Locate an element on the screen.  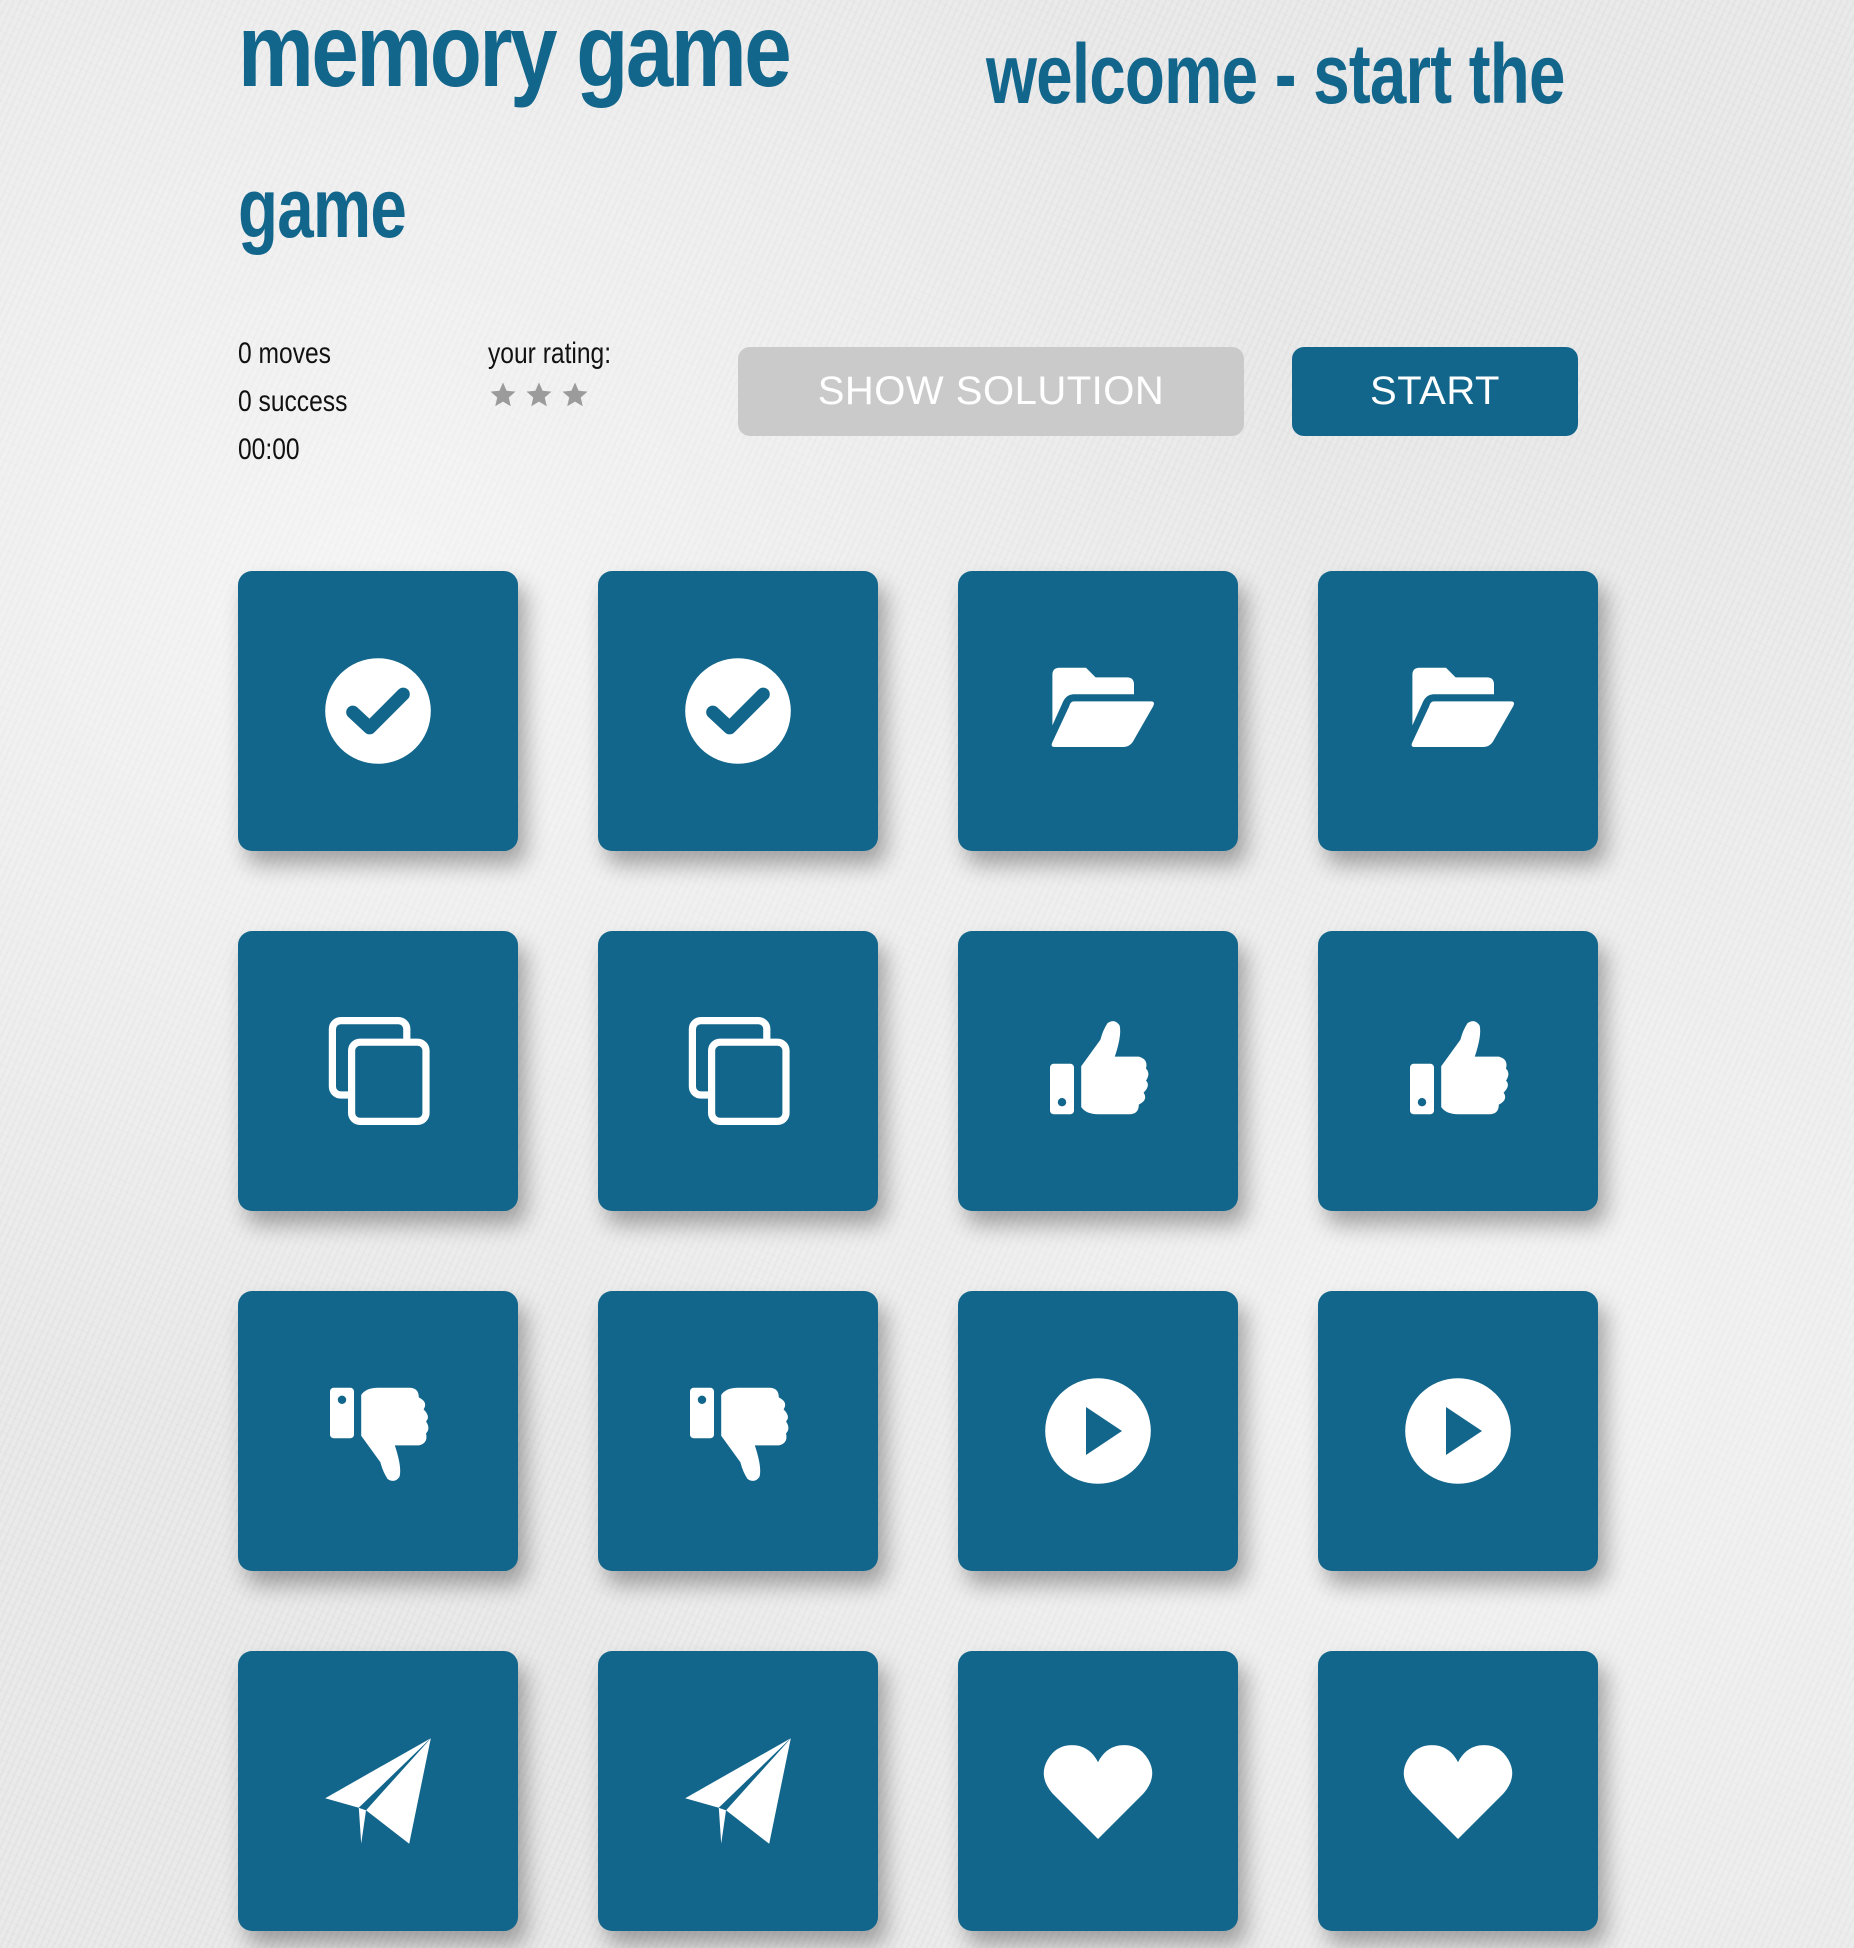
start-button: START is located at coordinates (1435, 391).